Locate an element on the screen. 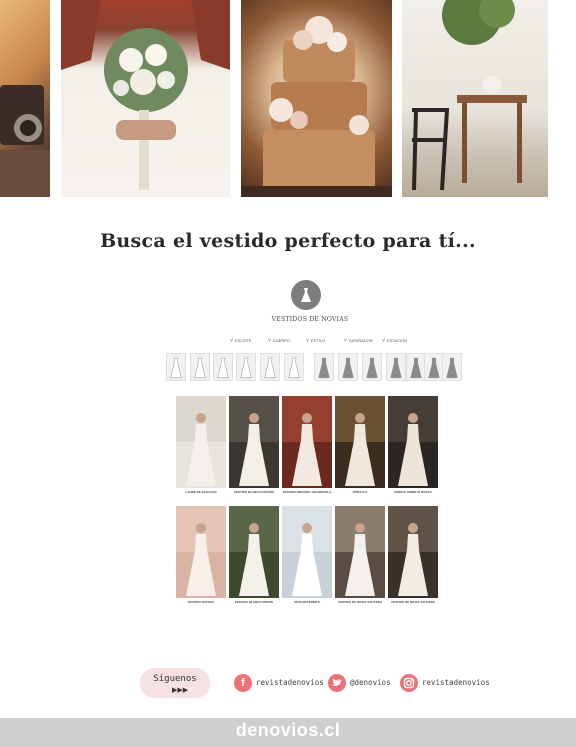  dress-card: ENRICO CERRUTI ROSAS is located at coordinates (413, 445).